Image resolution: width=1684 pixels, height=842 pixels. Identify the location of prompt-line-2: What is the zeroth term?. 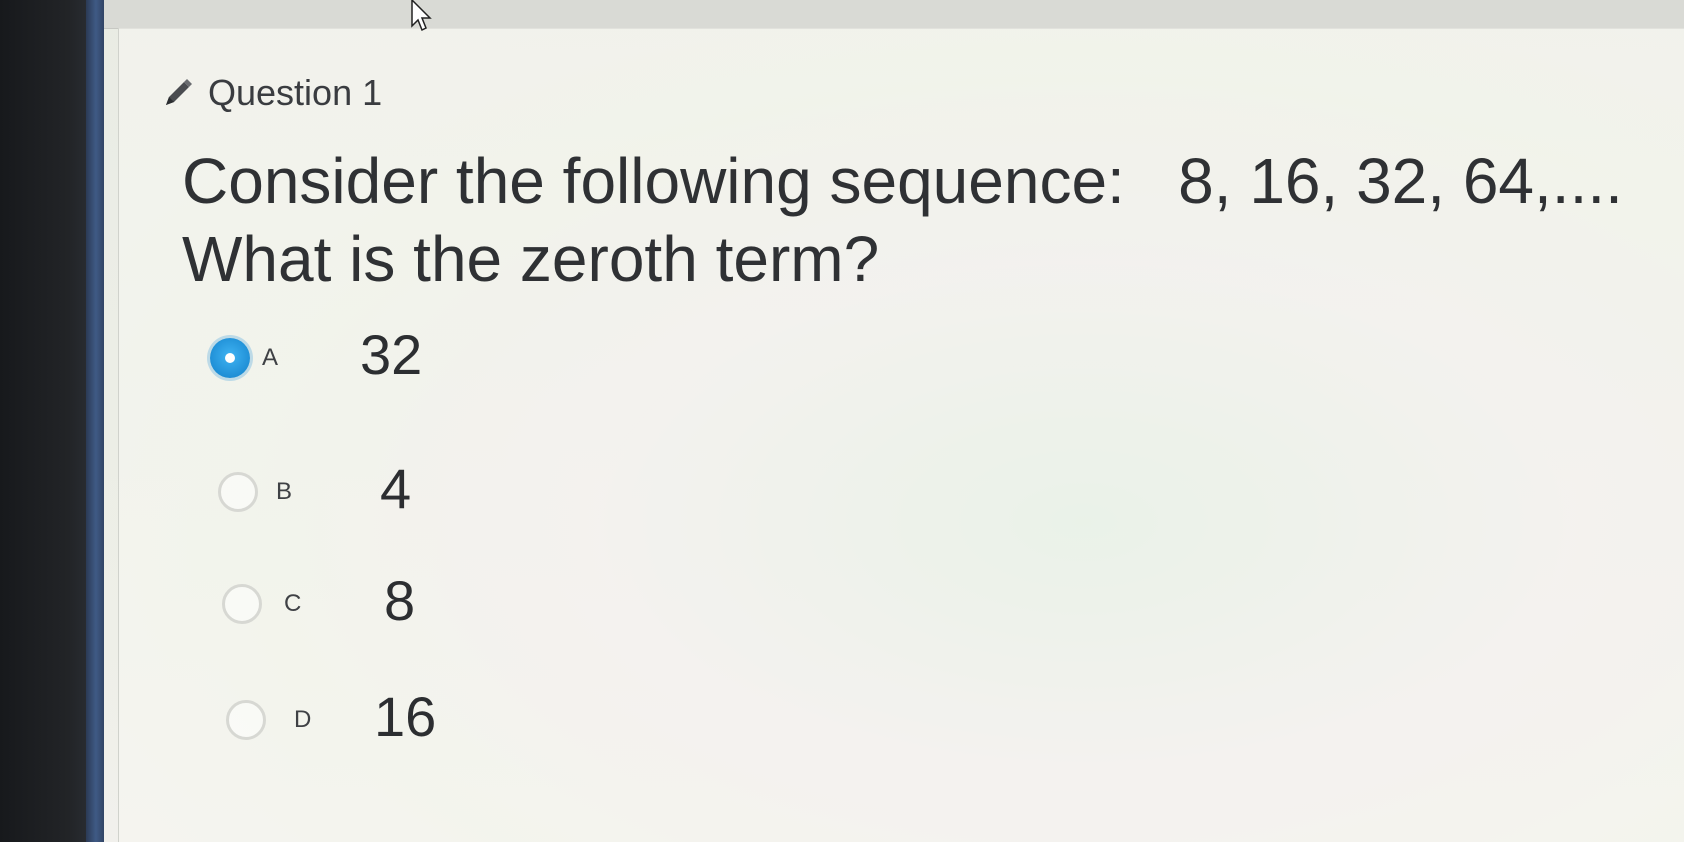
(531, 259).